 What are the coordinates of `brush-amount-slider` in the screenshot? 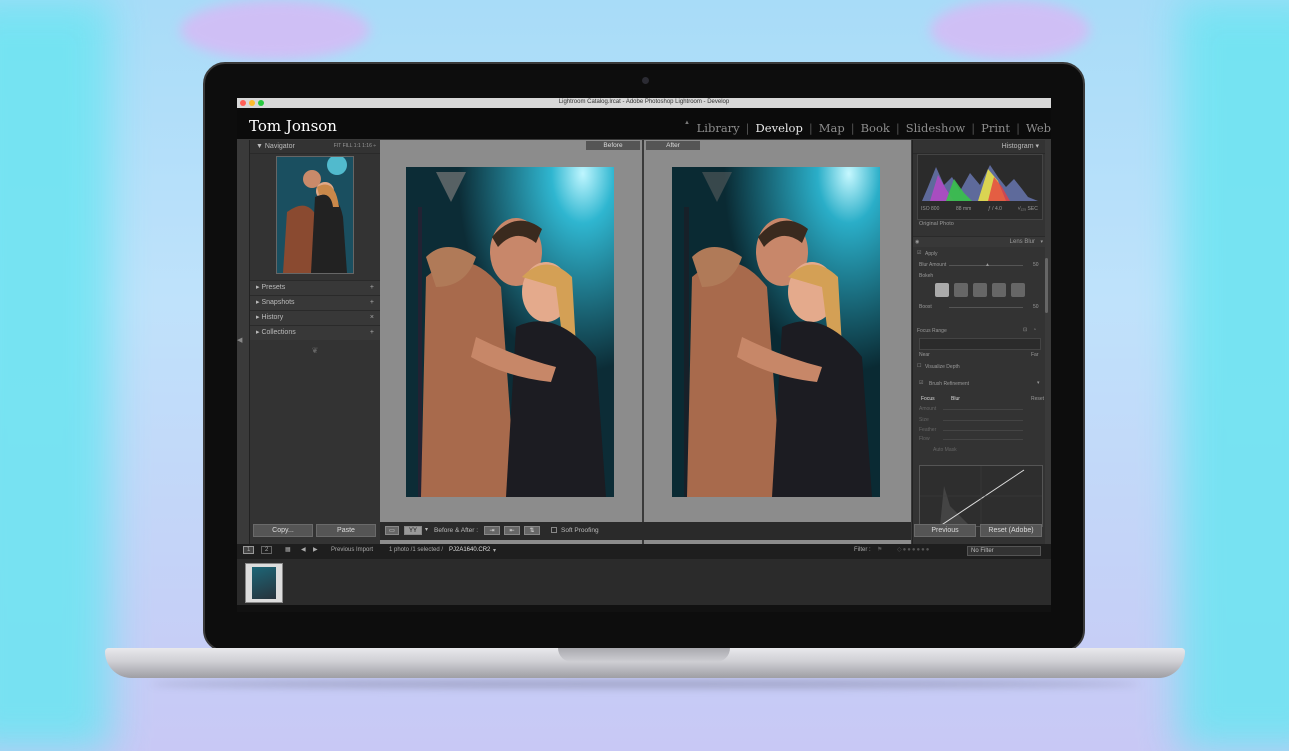 It's located at (983, 409).